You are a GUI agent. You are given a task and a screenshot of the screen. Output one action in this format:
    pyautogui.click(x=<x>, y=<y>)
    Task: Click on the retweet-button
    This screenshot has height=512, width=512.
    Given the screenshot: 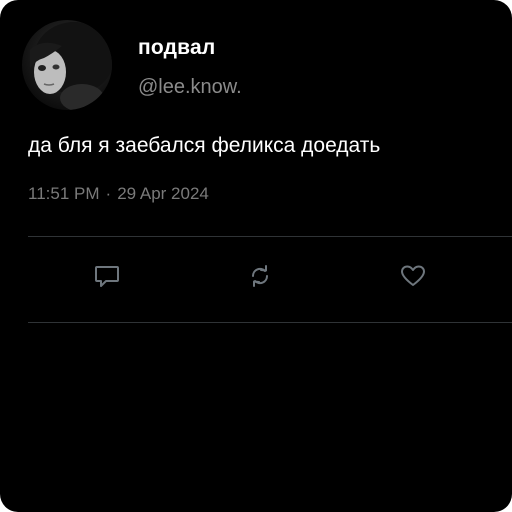 What is the action you would take?
    pyautogui.click(x=260, y=276)
    